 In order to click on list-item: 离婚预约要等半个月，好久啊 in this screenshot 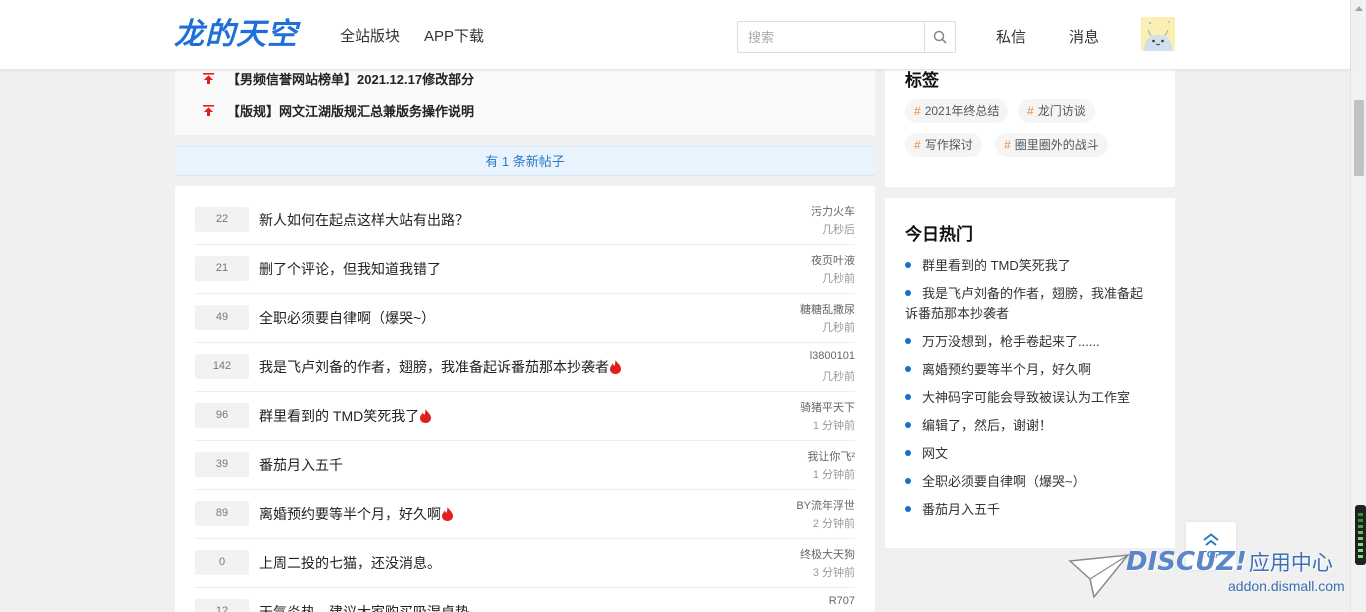, I will do `click(1030, 370)`.